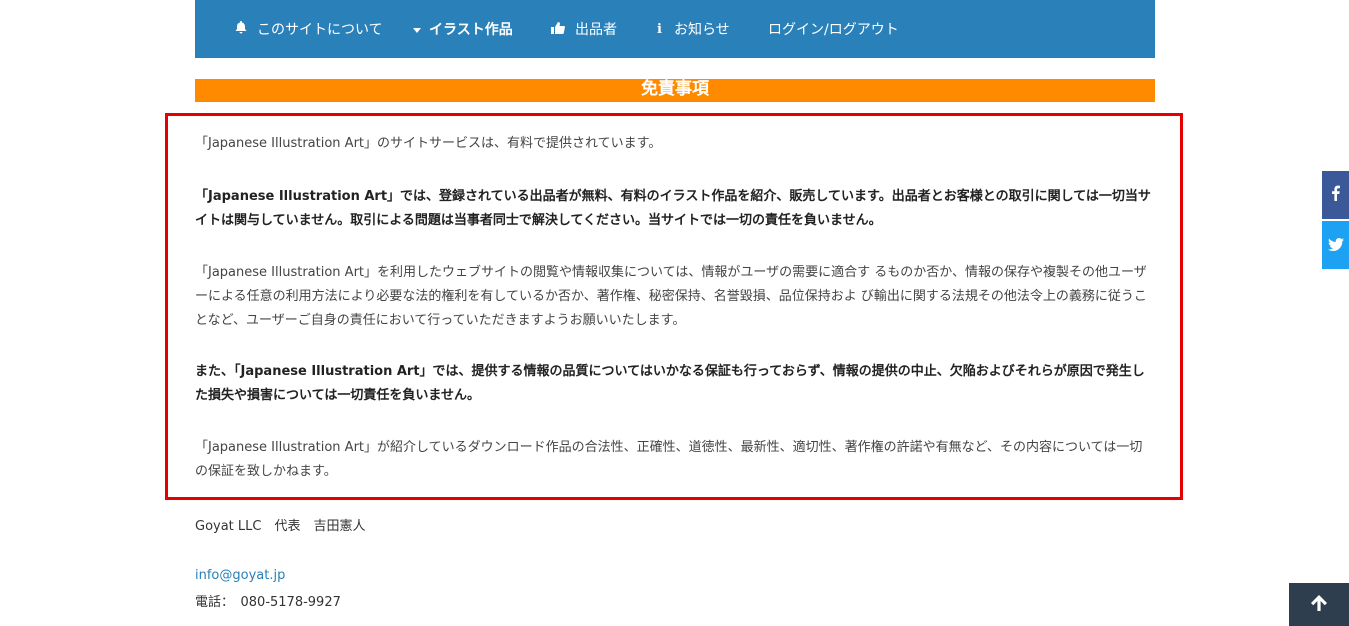 This screenshot has width=1349, height=626. What do you see at coordinates (596, 30) in the screenshot?
I see `nav-item-label: 出品者` at bounding box center [596, 30].